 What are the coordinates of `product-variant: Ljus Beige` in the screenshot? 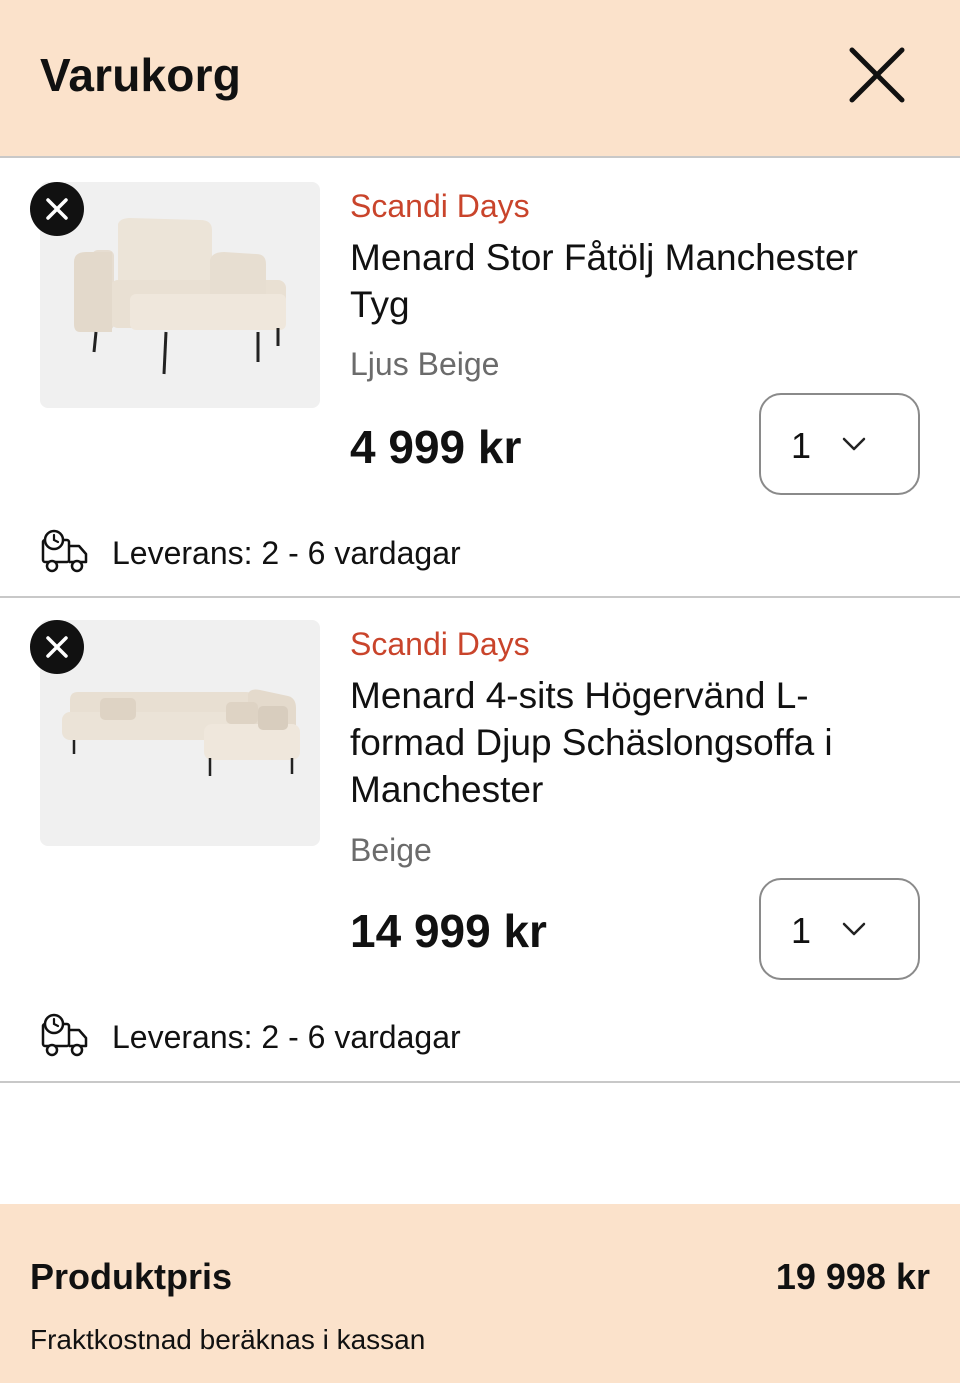 It's located at (425, 364).